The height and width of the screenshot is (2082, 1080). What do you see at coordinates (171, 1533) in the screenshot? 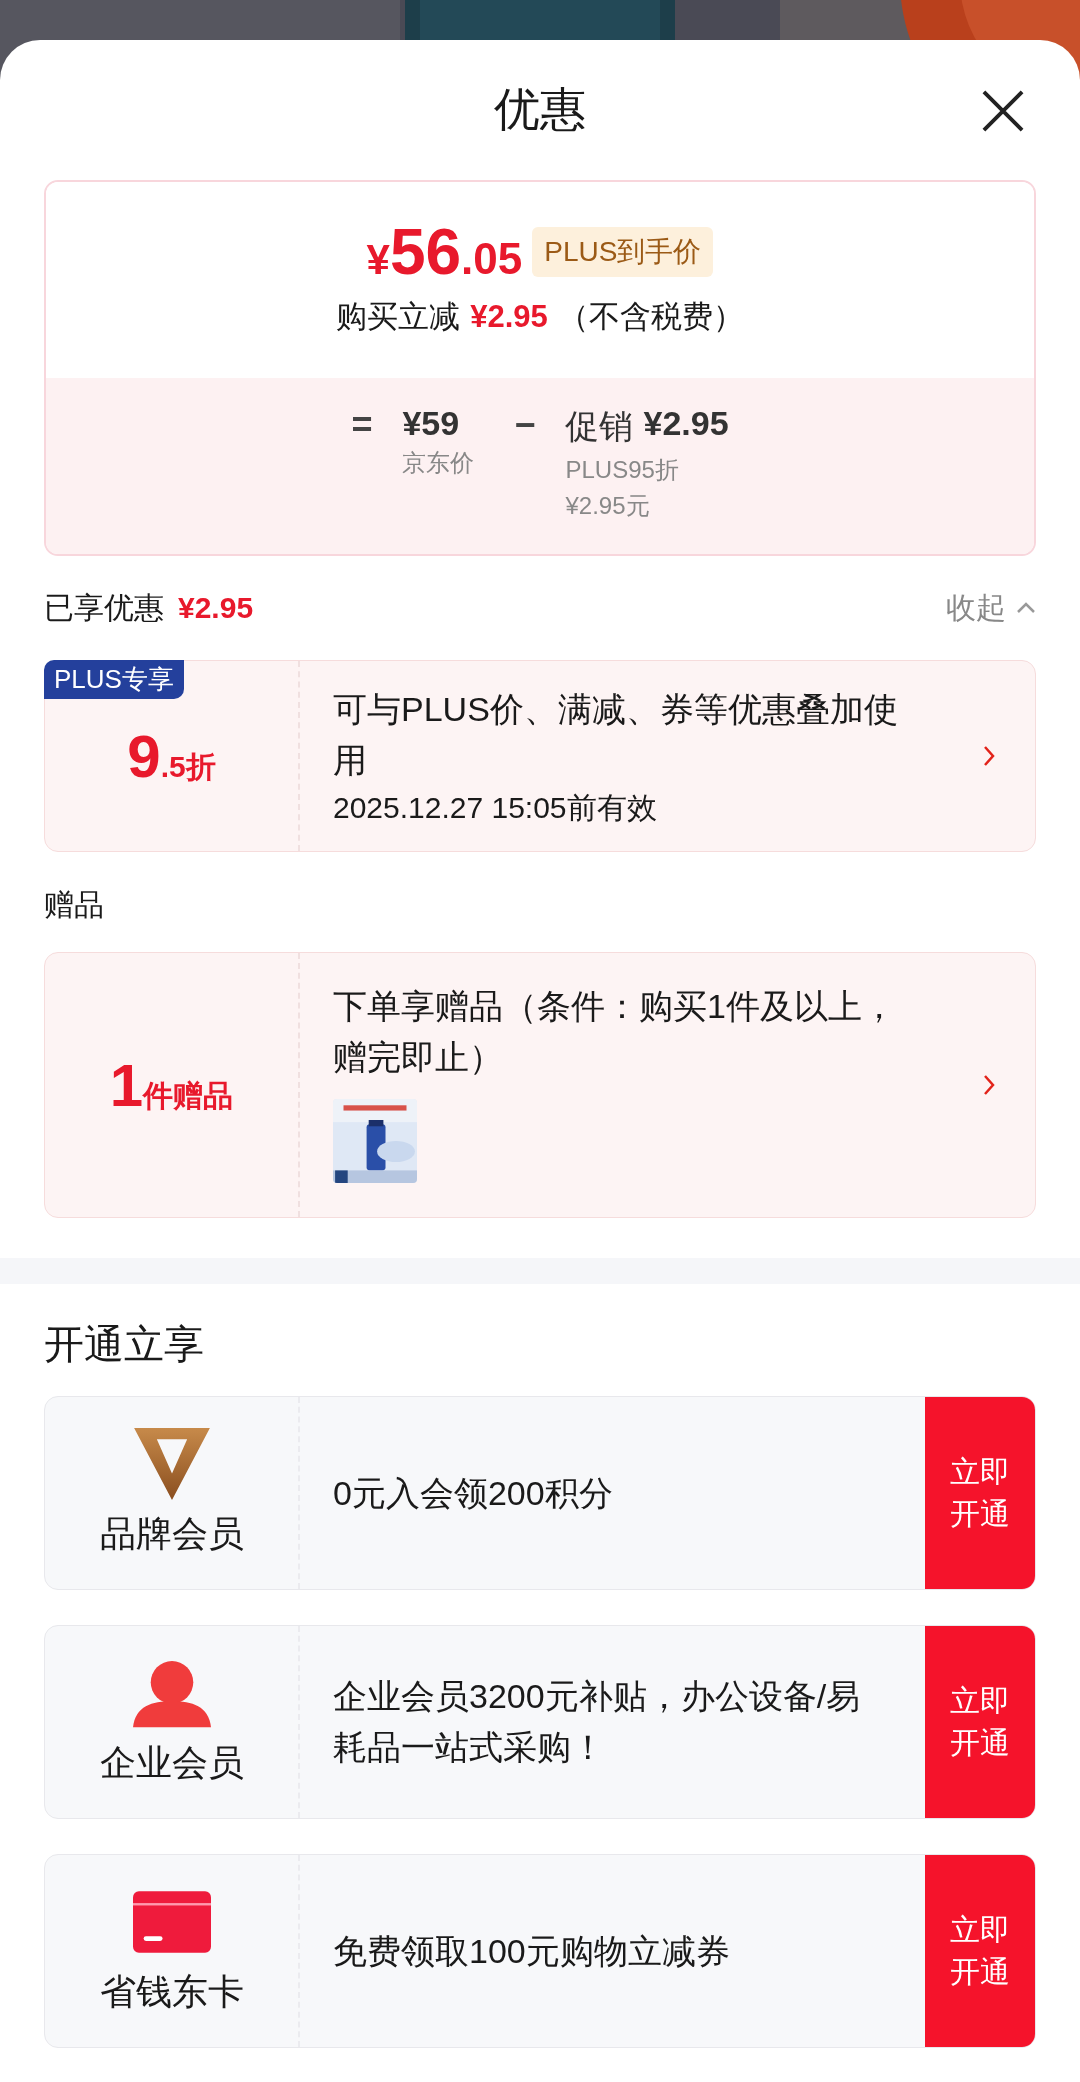
I see `membership-name: 品牌会员` at bounding box center [171, 1533].